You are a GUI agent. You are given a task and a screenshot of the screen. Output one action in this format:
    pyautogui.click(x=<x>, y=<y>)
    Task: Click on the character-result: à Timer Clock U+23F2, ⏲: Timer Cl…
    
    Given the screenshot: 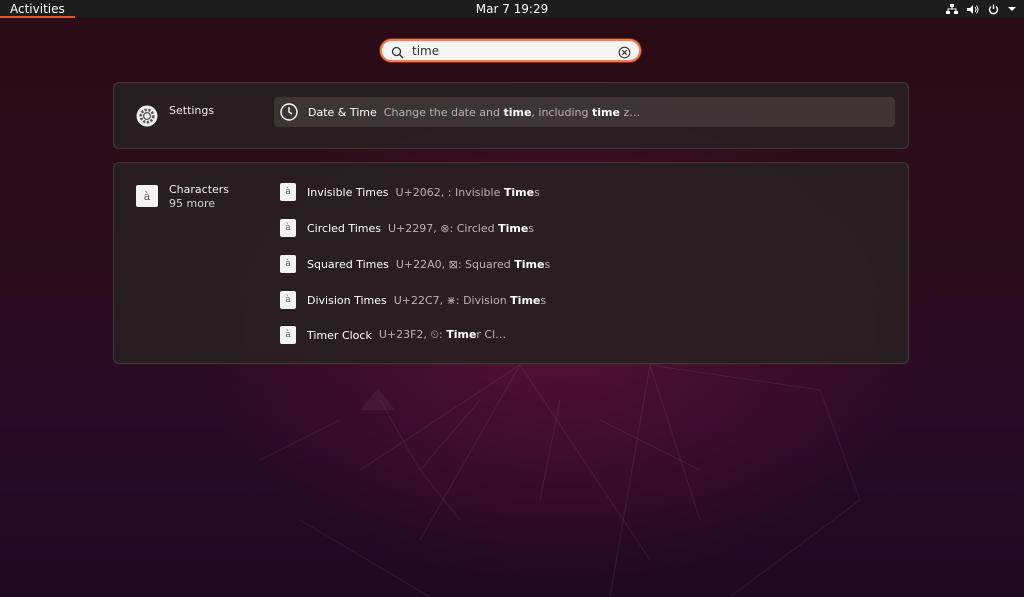 What is the action you would take?
    pyautogui.click(x=480, y=335)
    